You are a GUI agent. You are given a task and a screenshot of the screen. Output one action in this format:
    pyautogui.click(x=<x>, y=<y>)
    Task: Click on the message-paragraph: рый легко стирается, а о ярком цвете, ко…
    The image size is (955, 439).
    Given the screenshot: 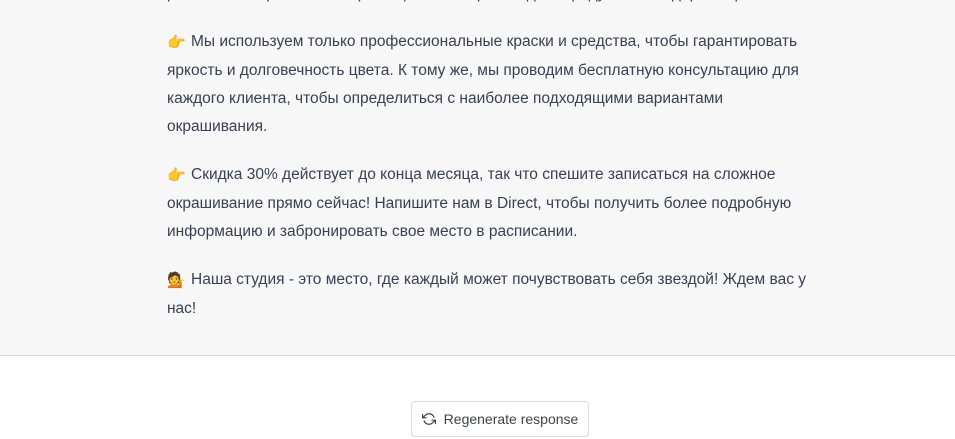 What is the action you would take?
    pyautogui.click(x=492, y=4)
    